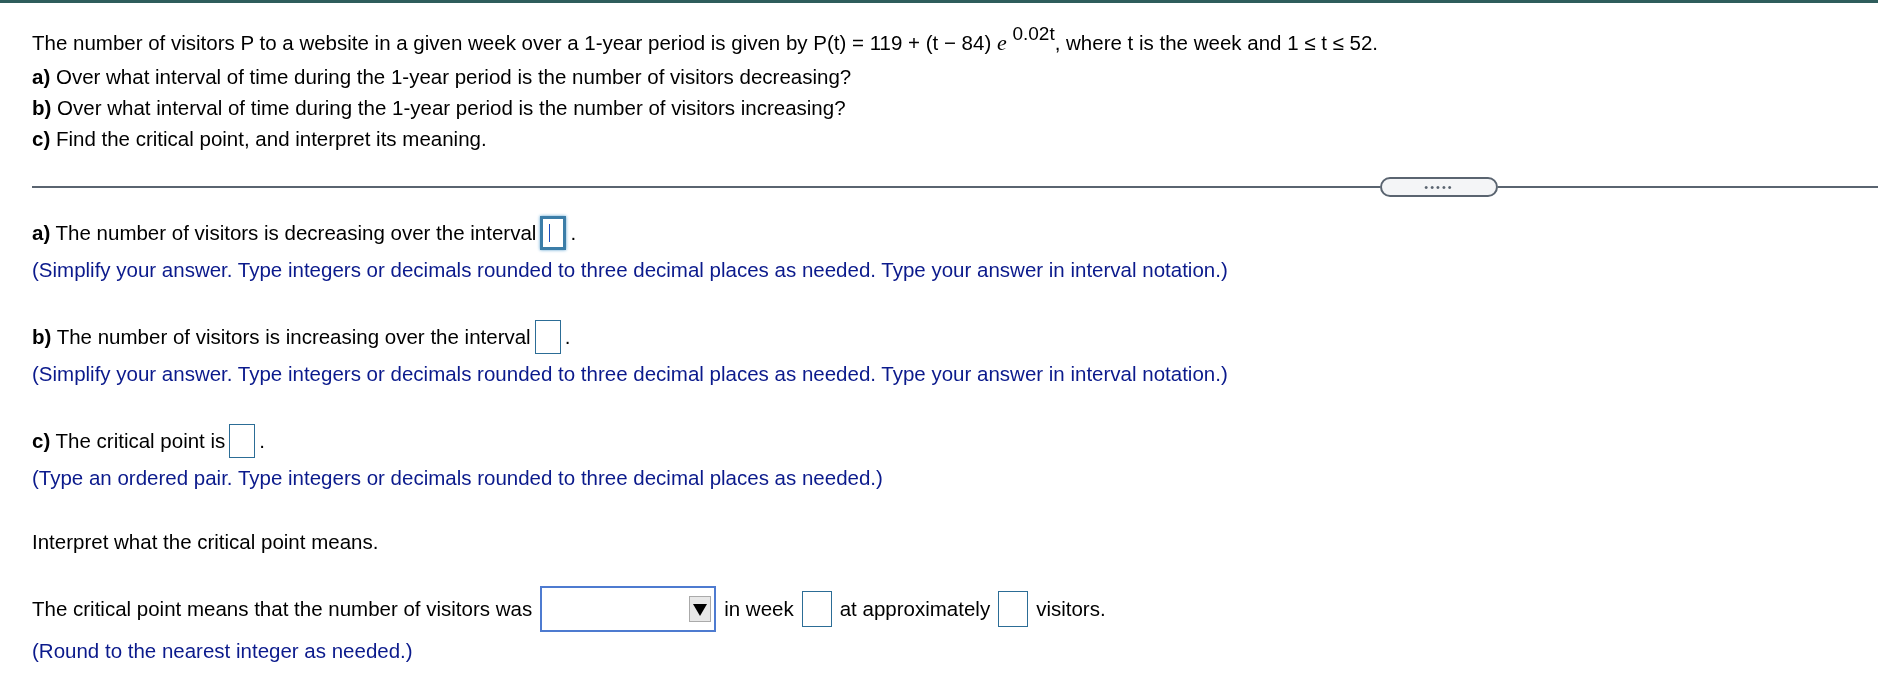 Image resolution: width=1878 pixels, height=698 pixels. What do you see at coordinates (759, 609) in the screenshot?
I see `sentence-text: in week` at bounding box center [759, 609].